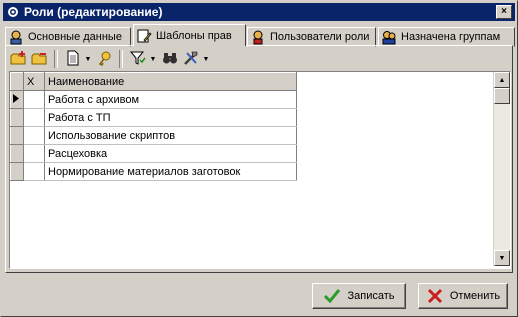 The width and height of the screenshot is (518, 317). I want to click on filter-button, so click(138, 59).